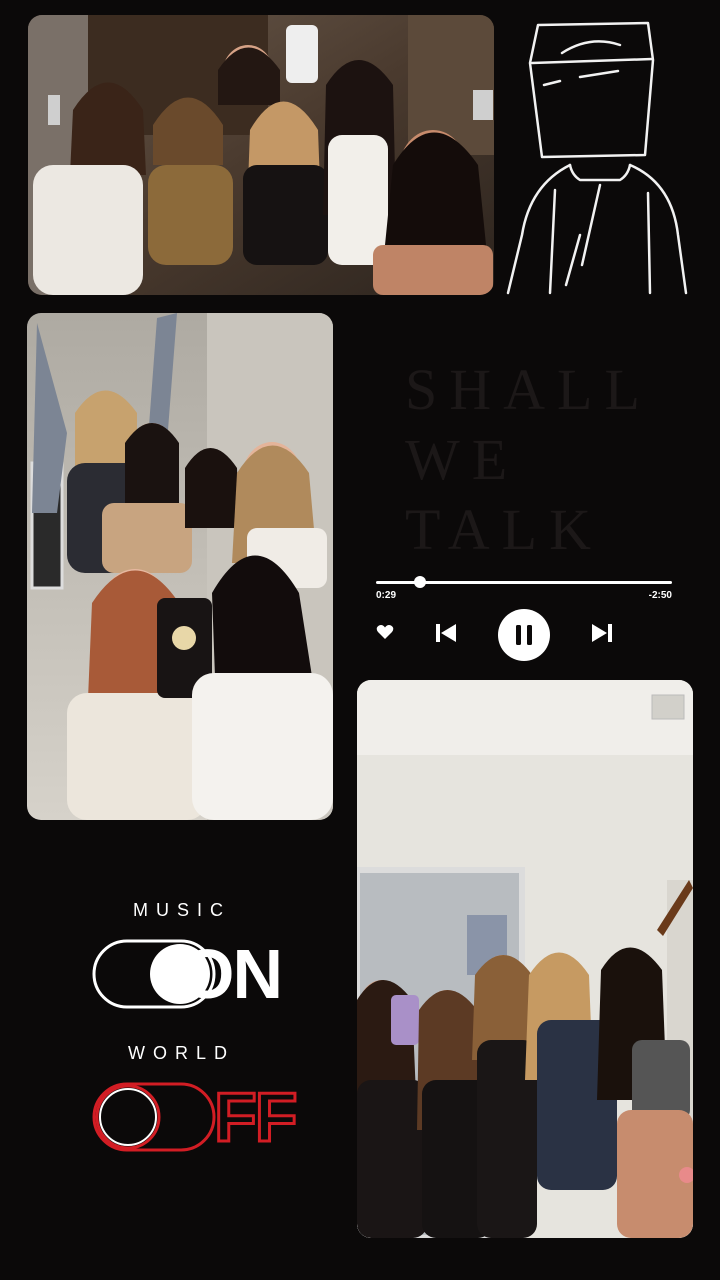 The image size is (720, 1280). I want to click on pause-icon, so click(524, 635).